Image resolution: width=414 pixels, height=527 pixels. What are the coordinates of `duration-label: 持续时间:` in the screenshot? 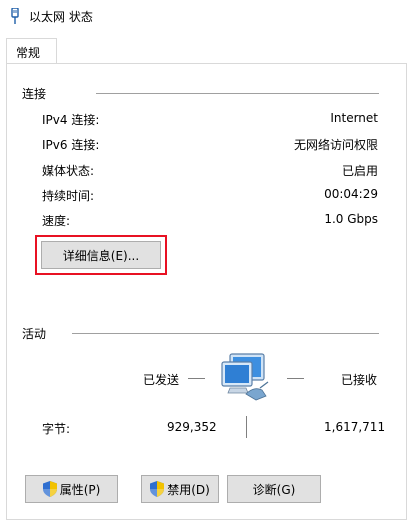 It's located at (68, 196).